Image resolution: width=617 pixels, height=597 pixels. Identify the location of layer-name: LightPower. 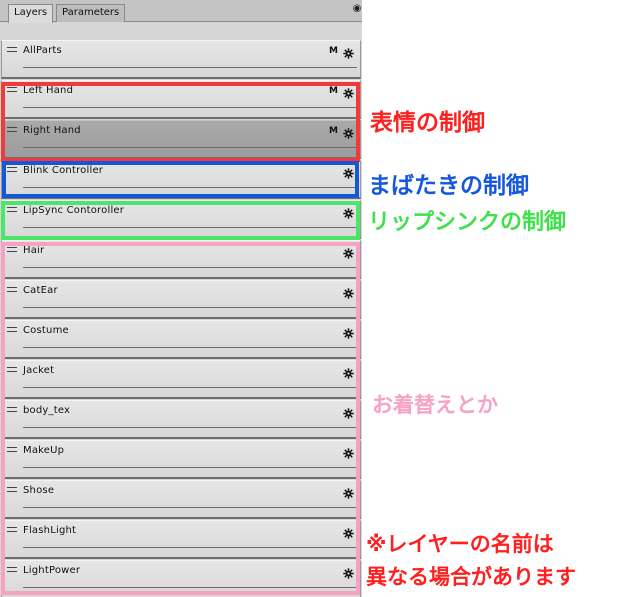
(52, 570).